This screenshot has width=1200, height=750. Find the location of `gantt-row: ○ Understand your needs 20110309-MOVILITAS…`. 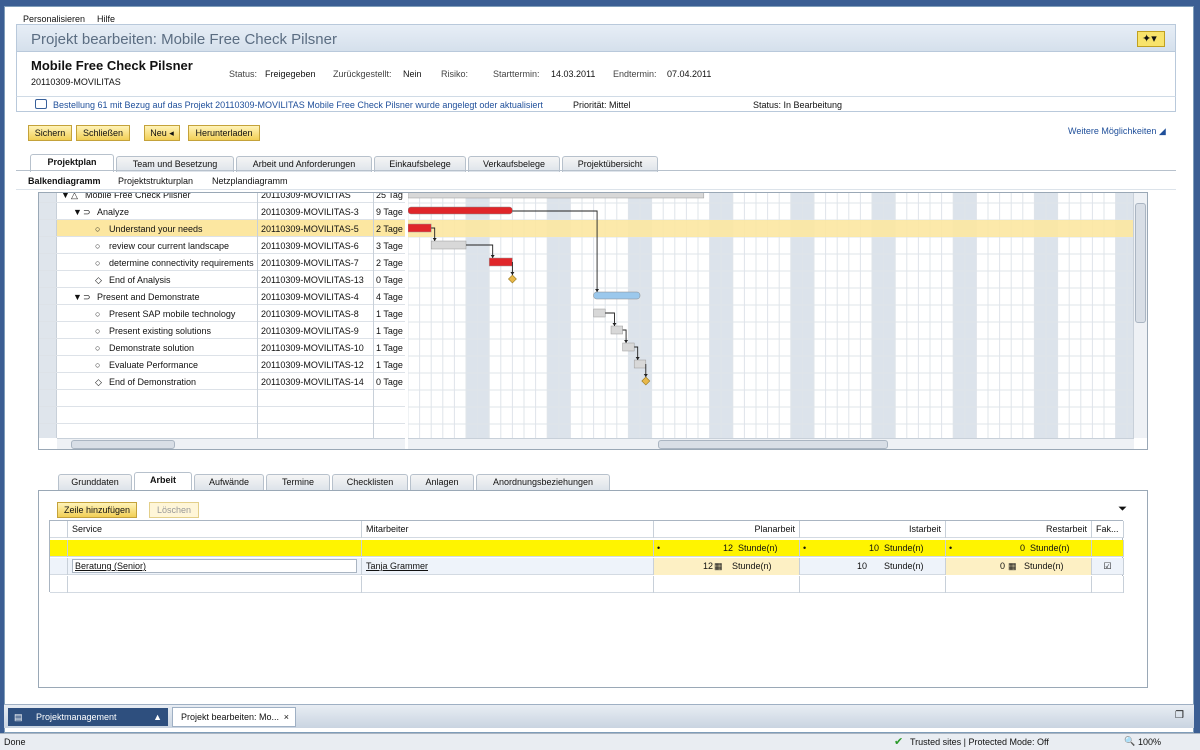

gantt-row: ○ Understand your needs 20110309-MOVILITAS… is located at coordinates (222, 228).